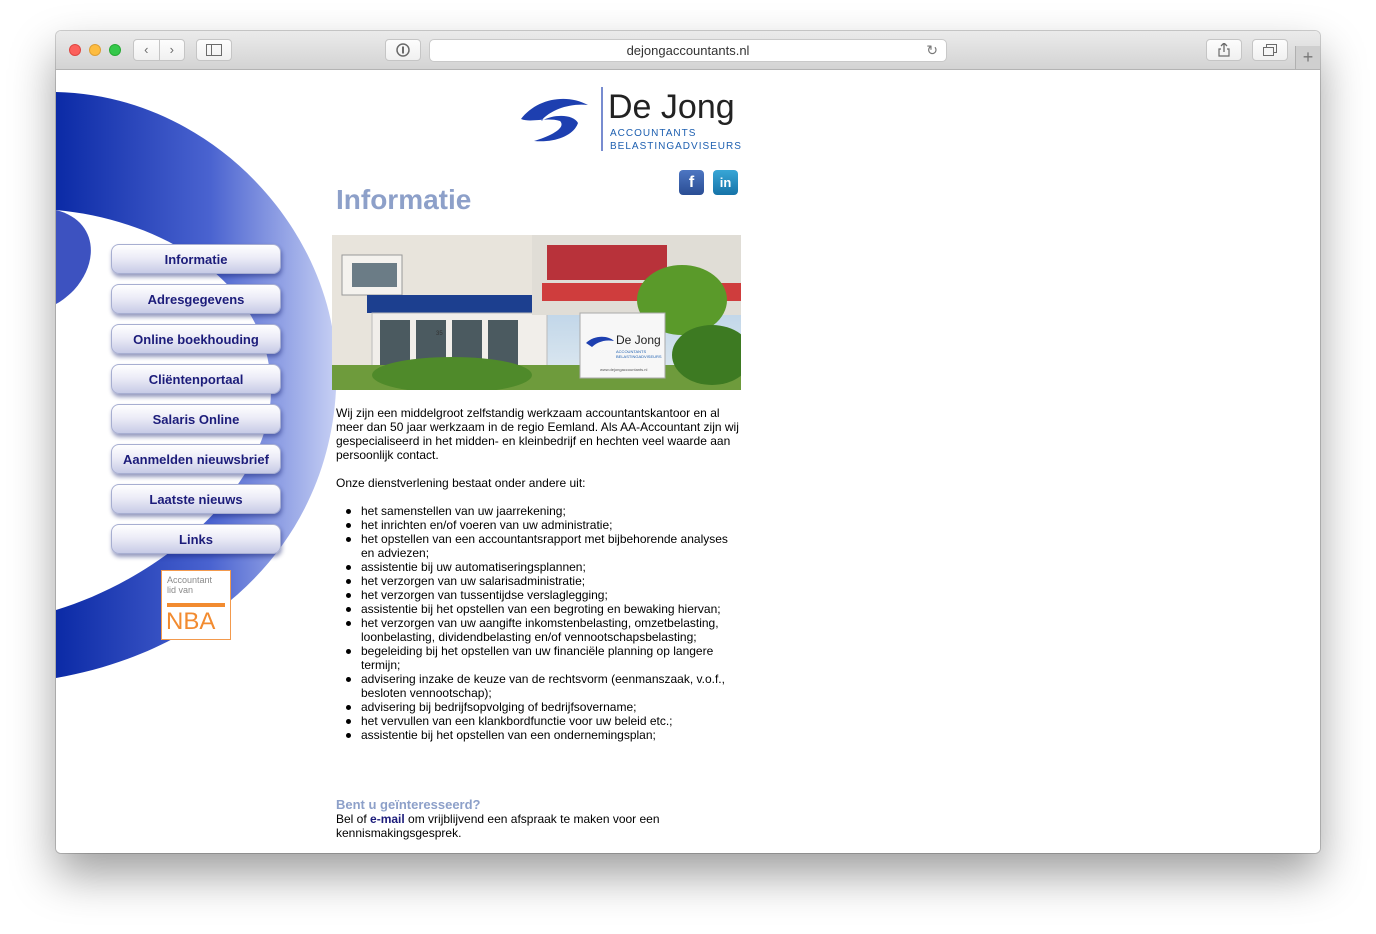 Image resolution: width=1376 pixels, height=934 pixels. I want to click on menu-item-laatste-nieuws: Laatste nieuws, so click(196, 499).